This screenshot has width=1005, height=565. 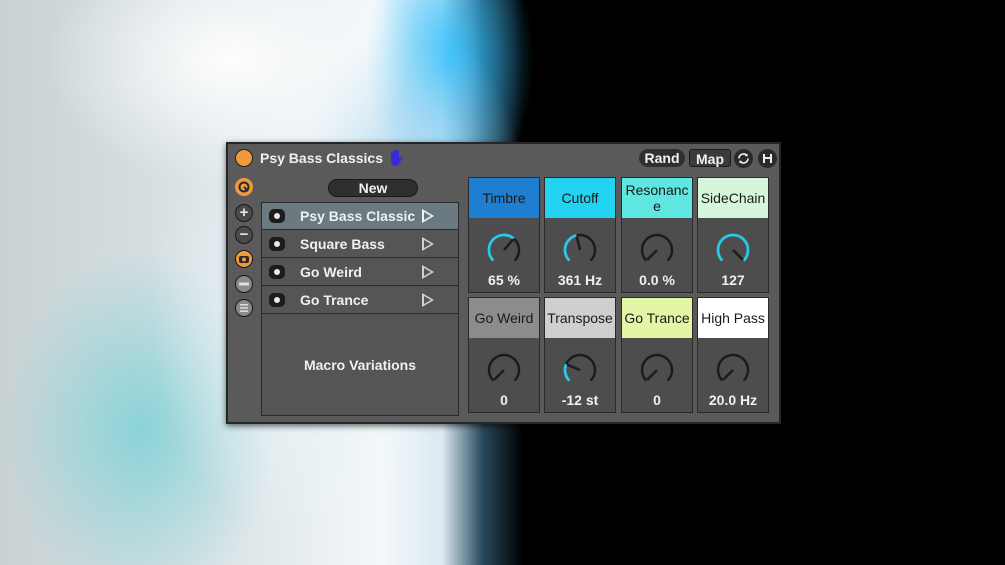 What do you see at coordinates (321, 158) in the screenshot?
I see `device-title: Psy Bass Classics` at bounding box center [321, 158].